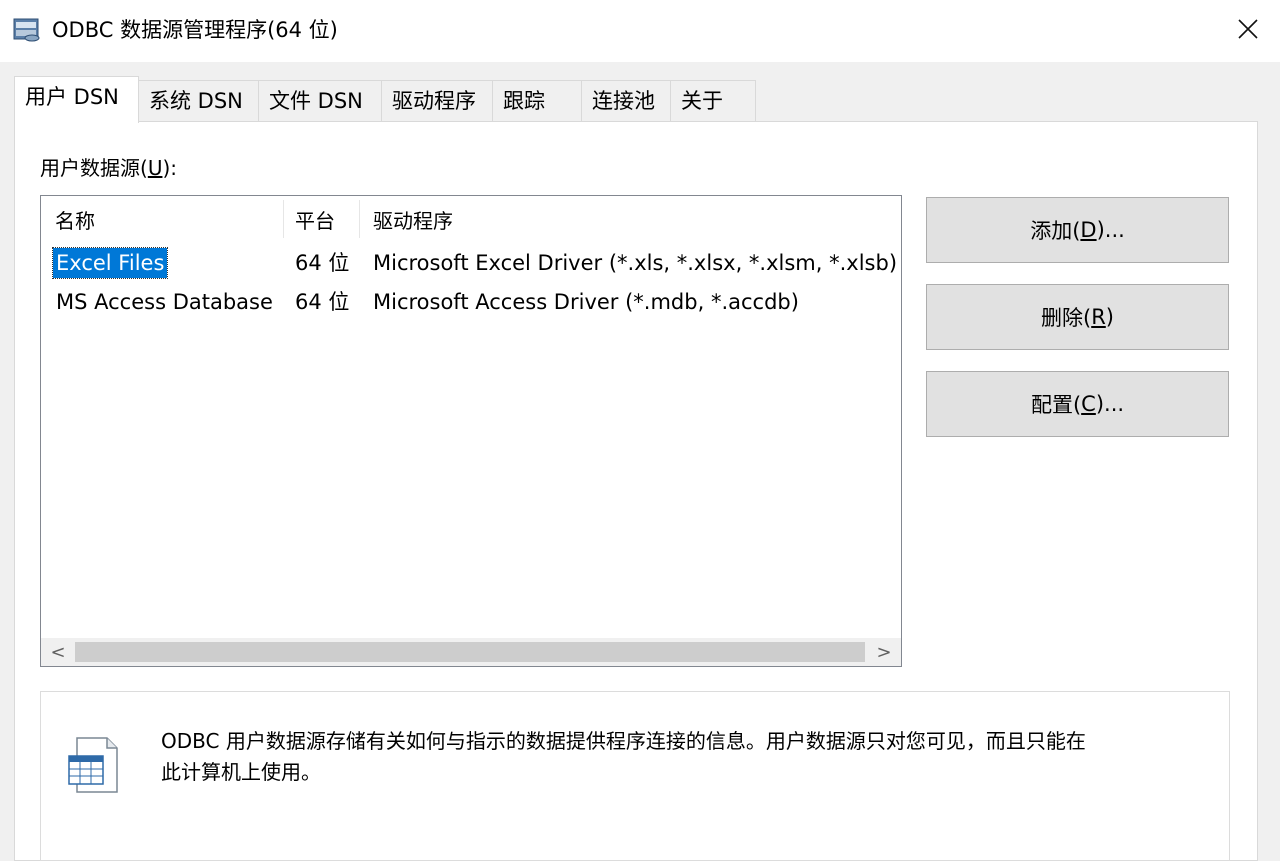  Describe the element at coordinates (884, 652) in the screenshot. I see `scroll-right-icon: >` at that location.